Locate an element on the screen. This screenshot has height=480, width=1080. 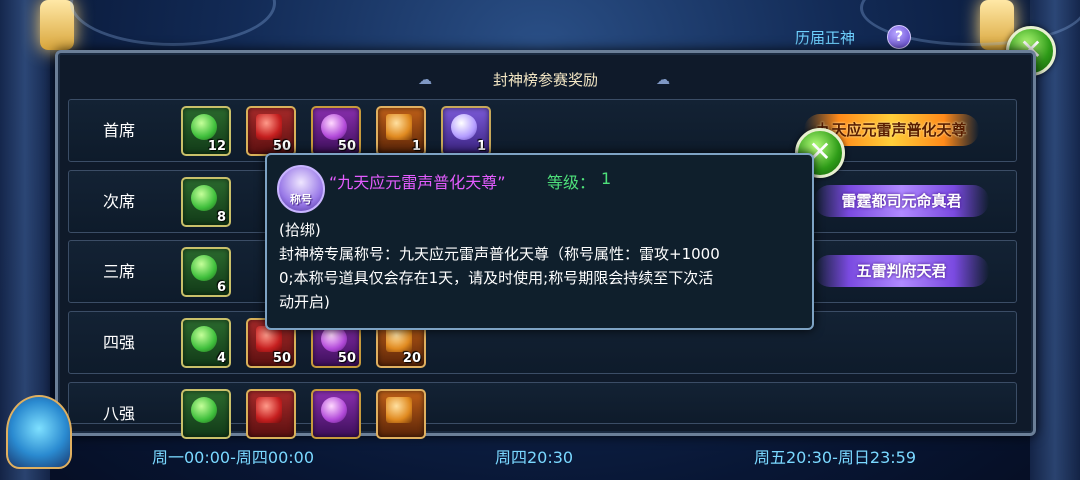
reward-item-violet: 1 is located at coordinates (466, 131).